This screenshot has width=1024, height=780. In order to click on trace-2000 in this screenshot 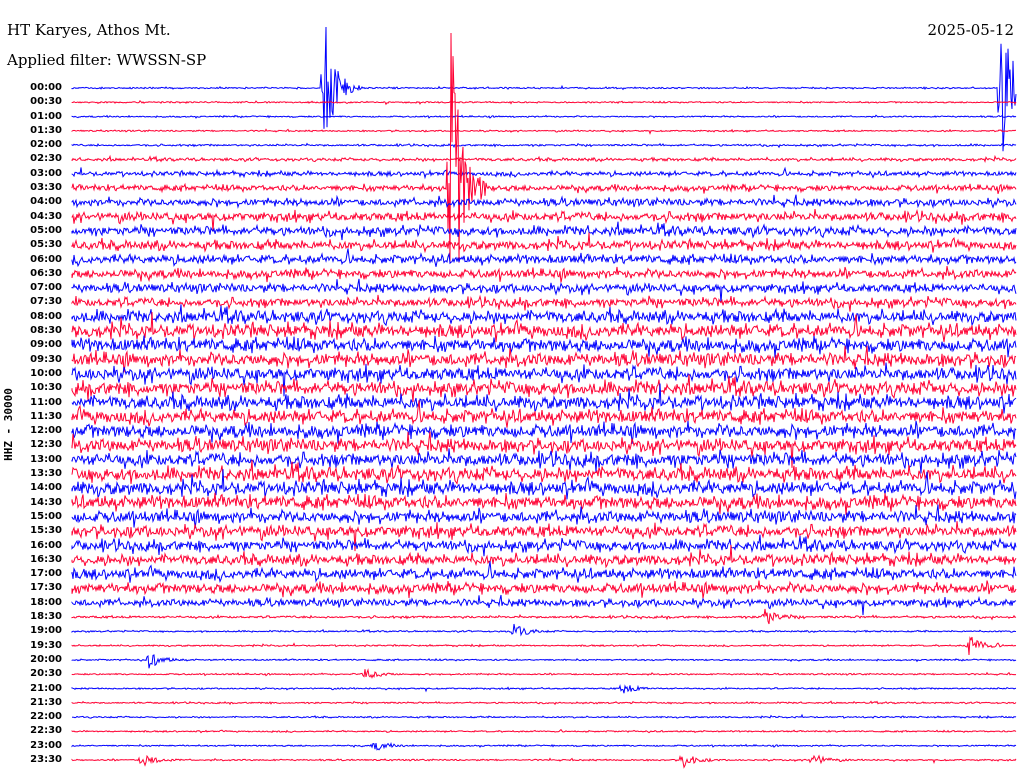, I will do `click(544, 661)`.